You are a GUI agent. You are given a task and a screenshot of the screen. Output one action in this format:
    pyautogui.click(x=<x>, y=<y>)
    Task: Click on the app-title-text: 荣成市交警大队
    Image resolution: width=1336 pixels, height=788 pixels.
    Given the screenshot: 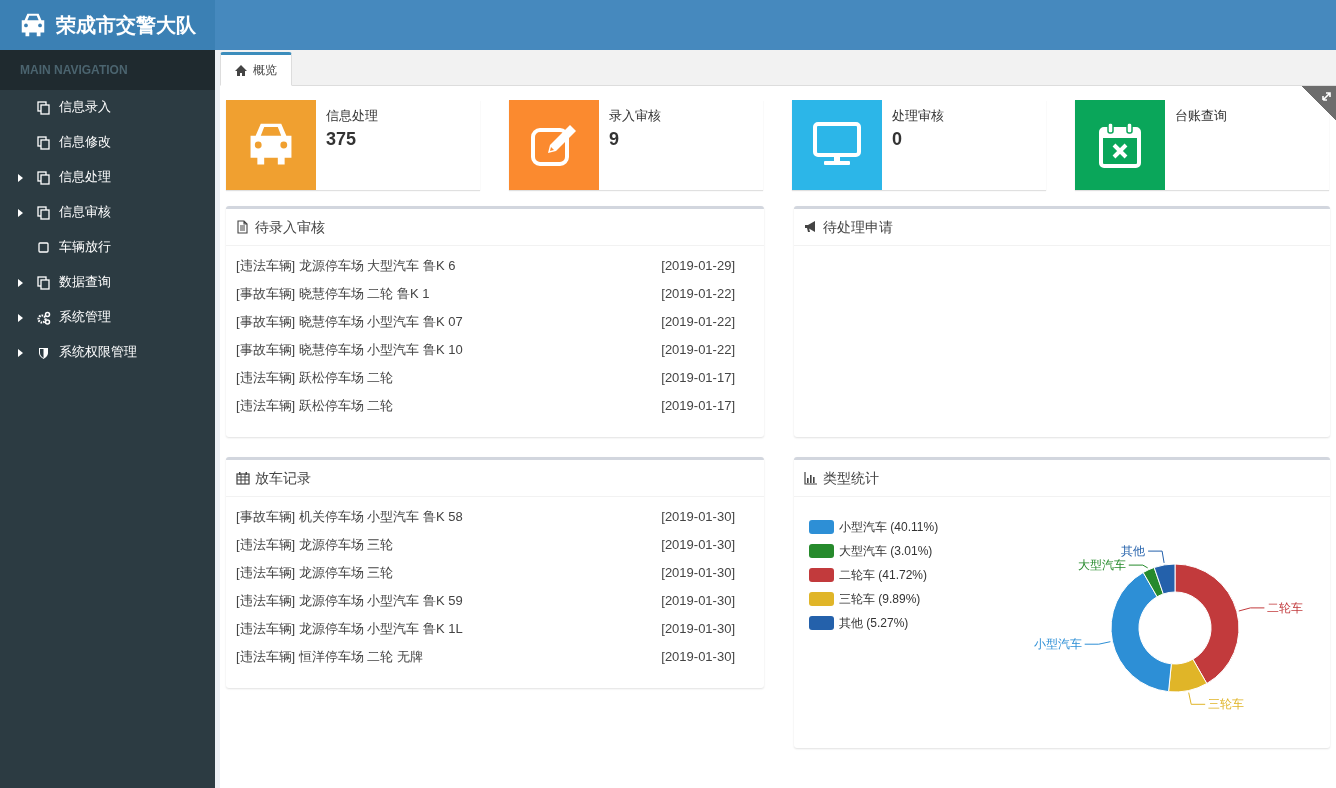 What is the action you would take?
    pyautogui.click(x=126, y=25)
    